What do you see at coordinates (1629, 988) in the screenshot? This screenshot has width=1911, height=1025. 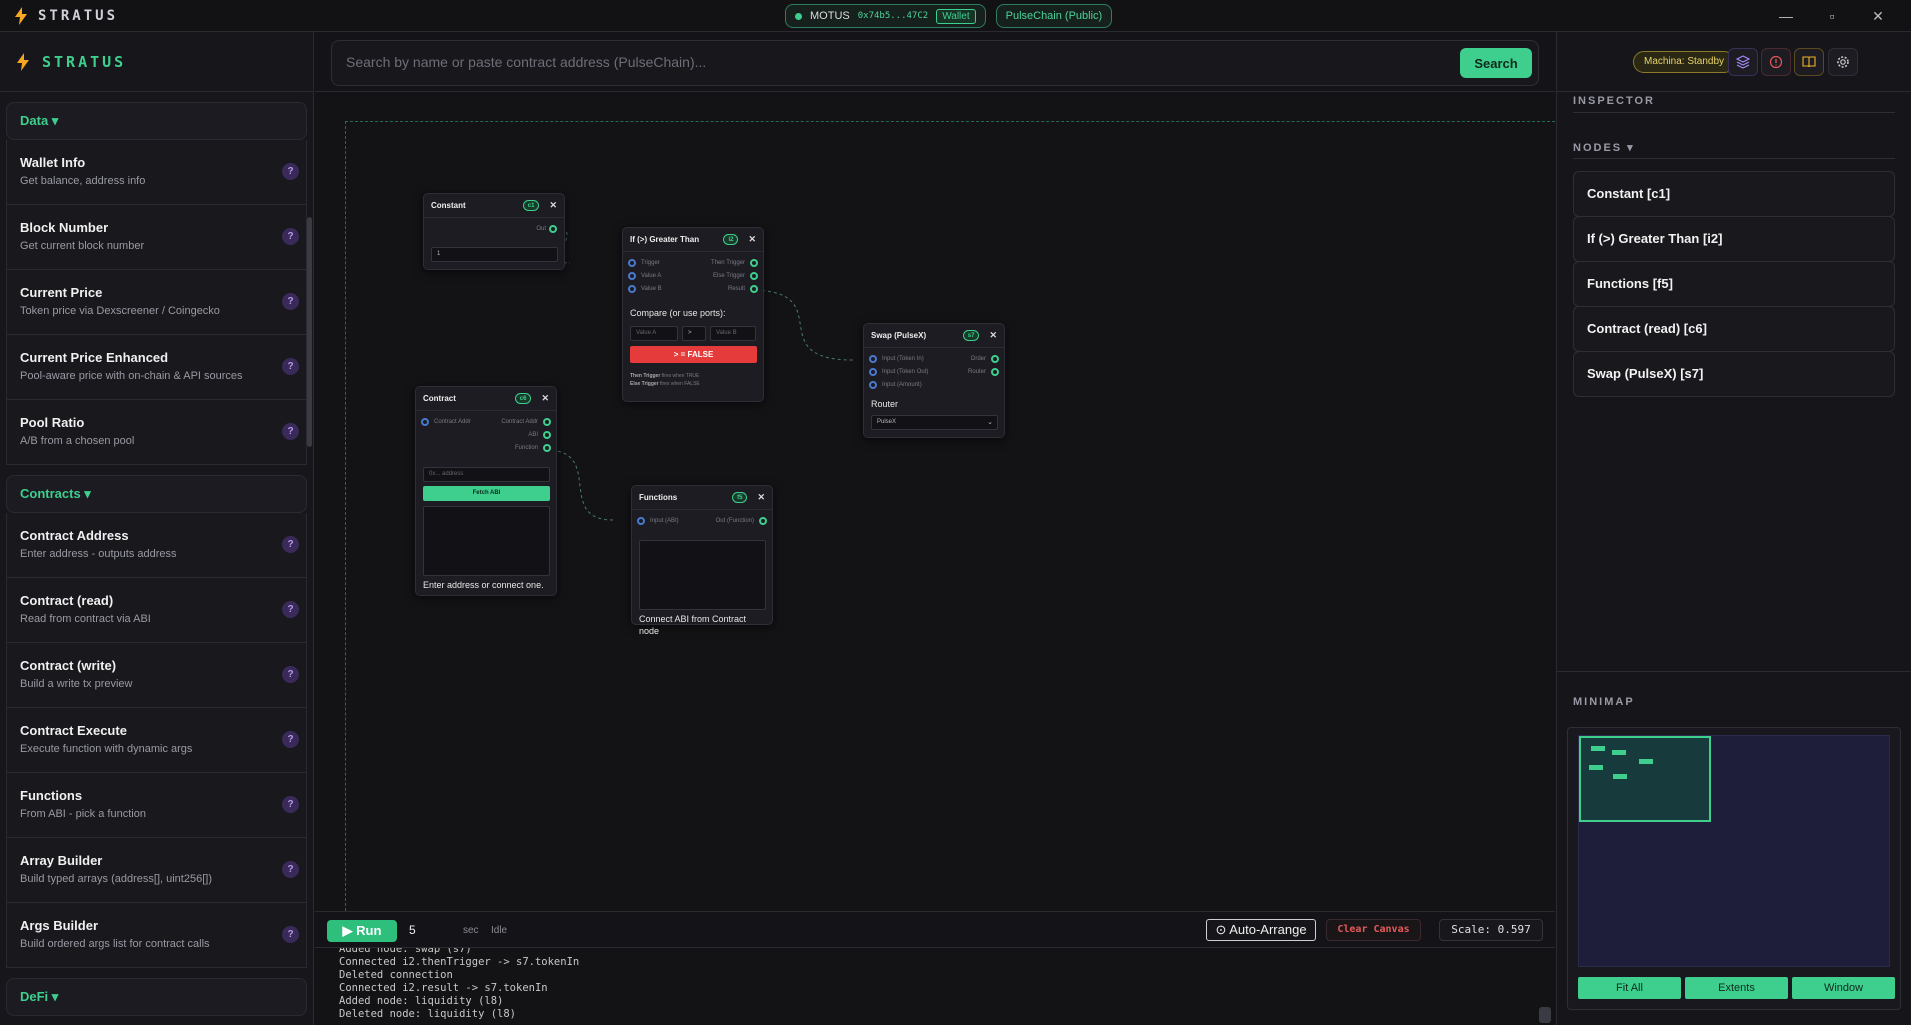 I see `fit-all-button: Fit All` at bounding box center [1629, 988].